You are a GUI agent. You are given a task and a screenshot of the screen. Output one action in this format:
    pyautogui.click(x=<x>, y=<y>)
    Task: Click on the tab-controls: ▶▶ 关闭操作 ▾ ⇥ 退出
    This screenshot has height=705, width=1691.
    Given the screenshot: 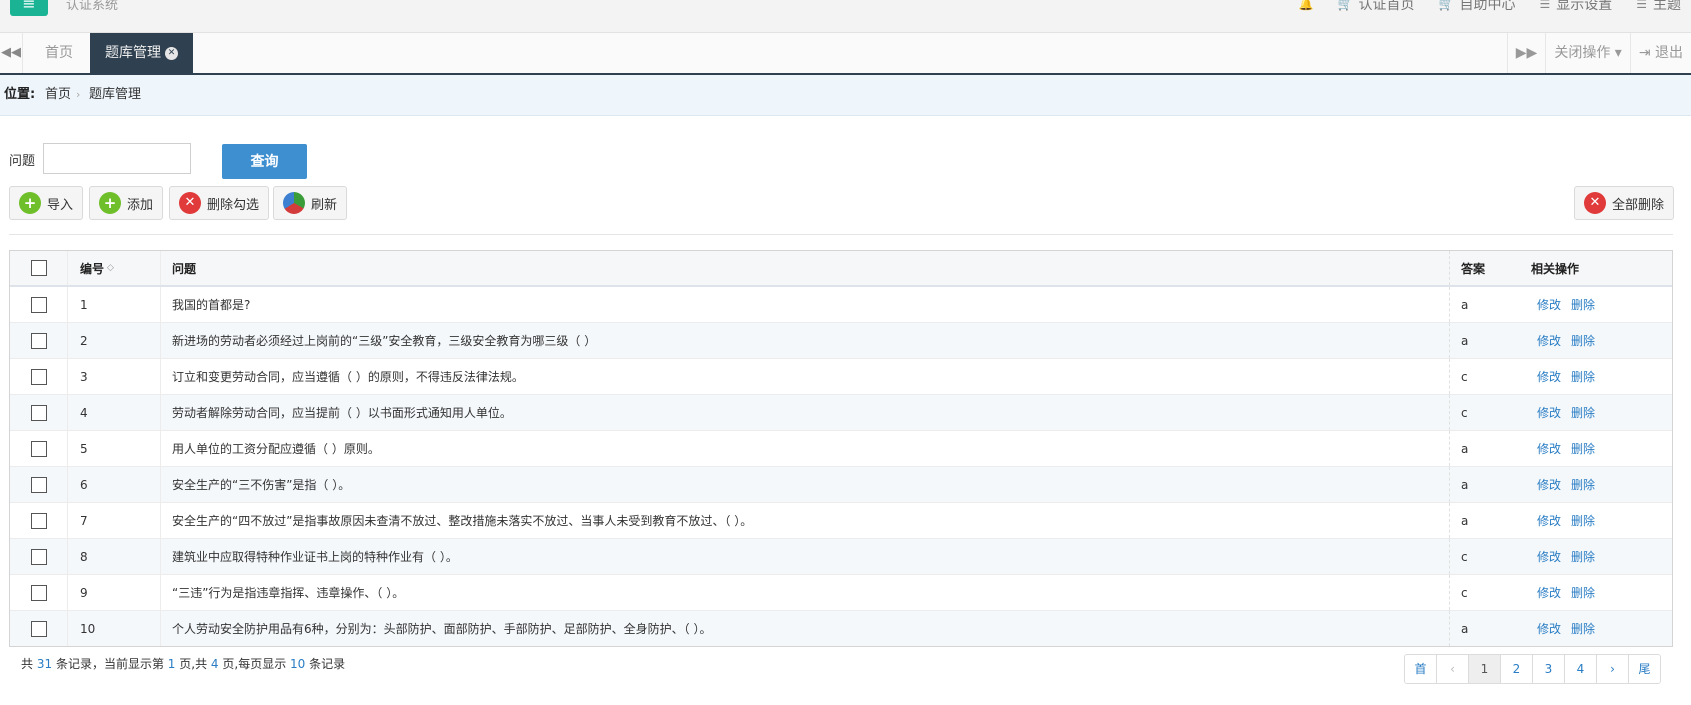 What is the action you would take?
    pyautogui.click(x=1598, y=53)
    